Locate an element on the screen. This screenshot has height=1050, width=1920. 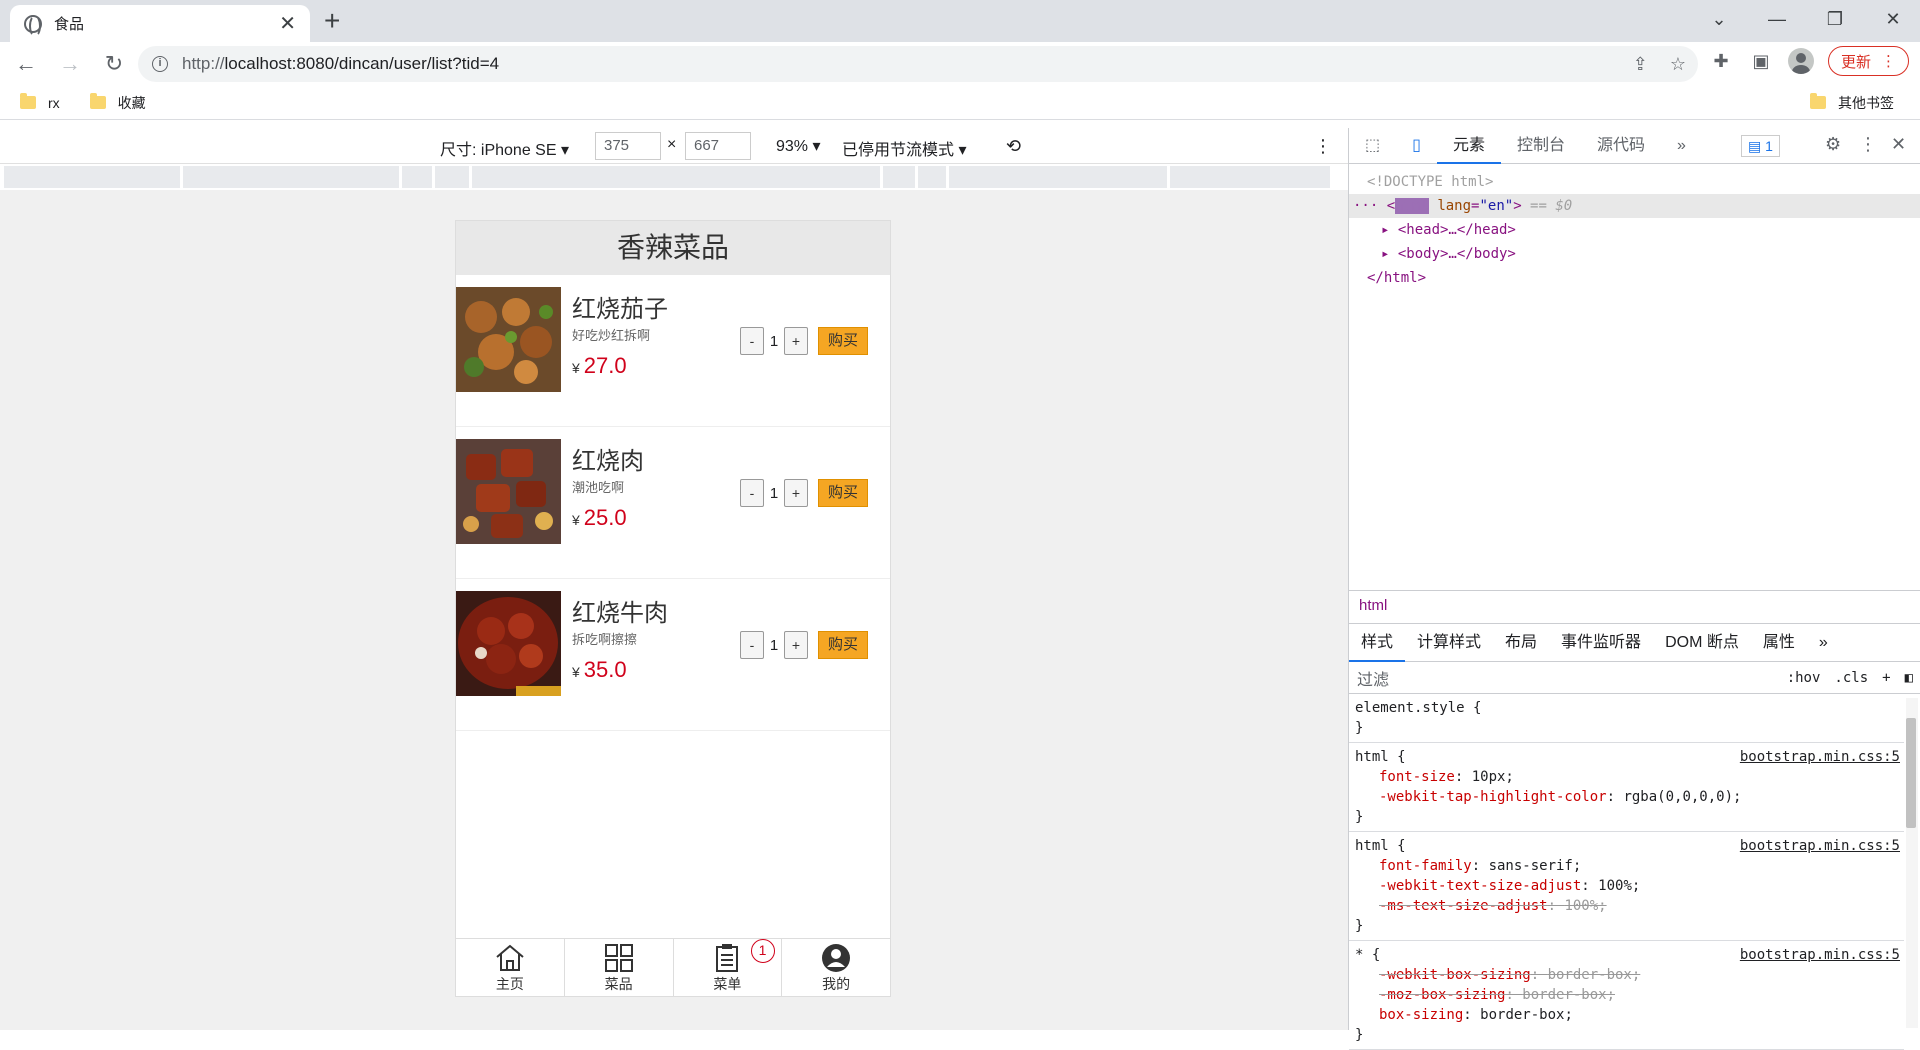
share-icon: ⇪ is located at coordinates (1640, 64).